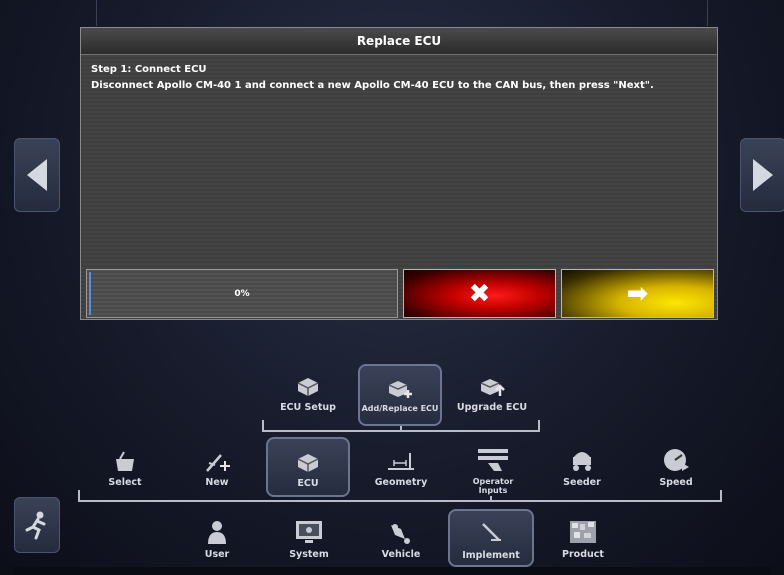 The width and height of the screenshot is (784, 575). I want to click on menu-label: Product, so click(583, 554).